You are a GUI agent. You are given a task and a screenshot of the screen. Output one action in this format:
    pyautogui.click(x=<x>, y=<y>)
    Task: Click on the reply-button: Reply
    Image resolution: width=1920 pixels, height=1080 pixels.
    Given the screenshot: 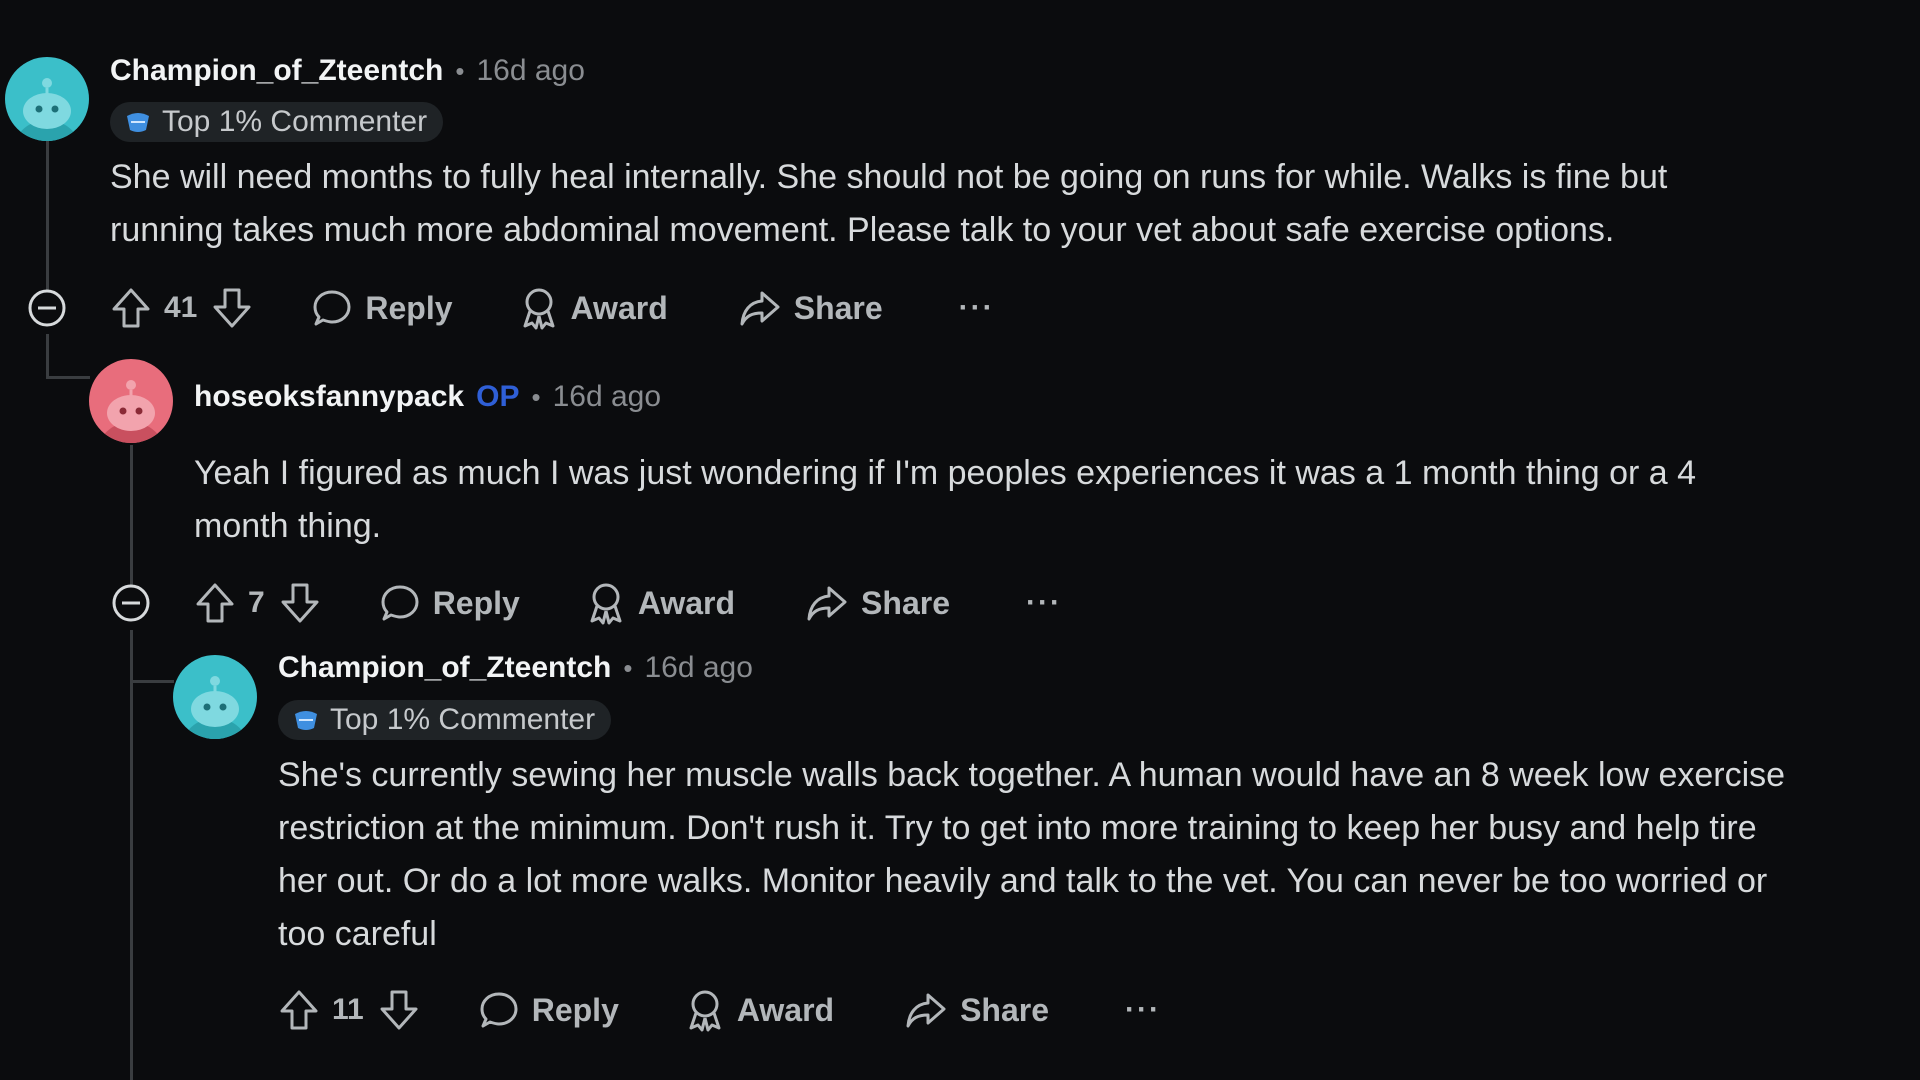 What is the action you would take?
    pyautogui.click(x=548, y=1010)
    